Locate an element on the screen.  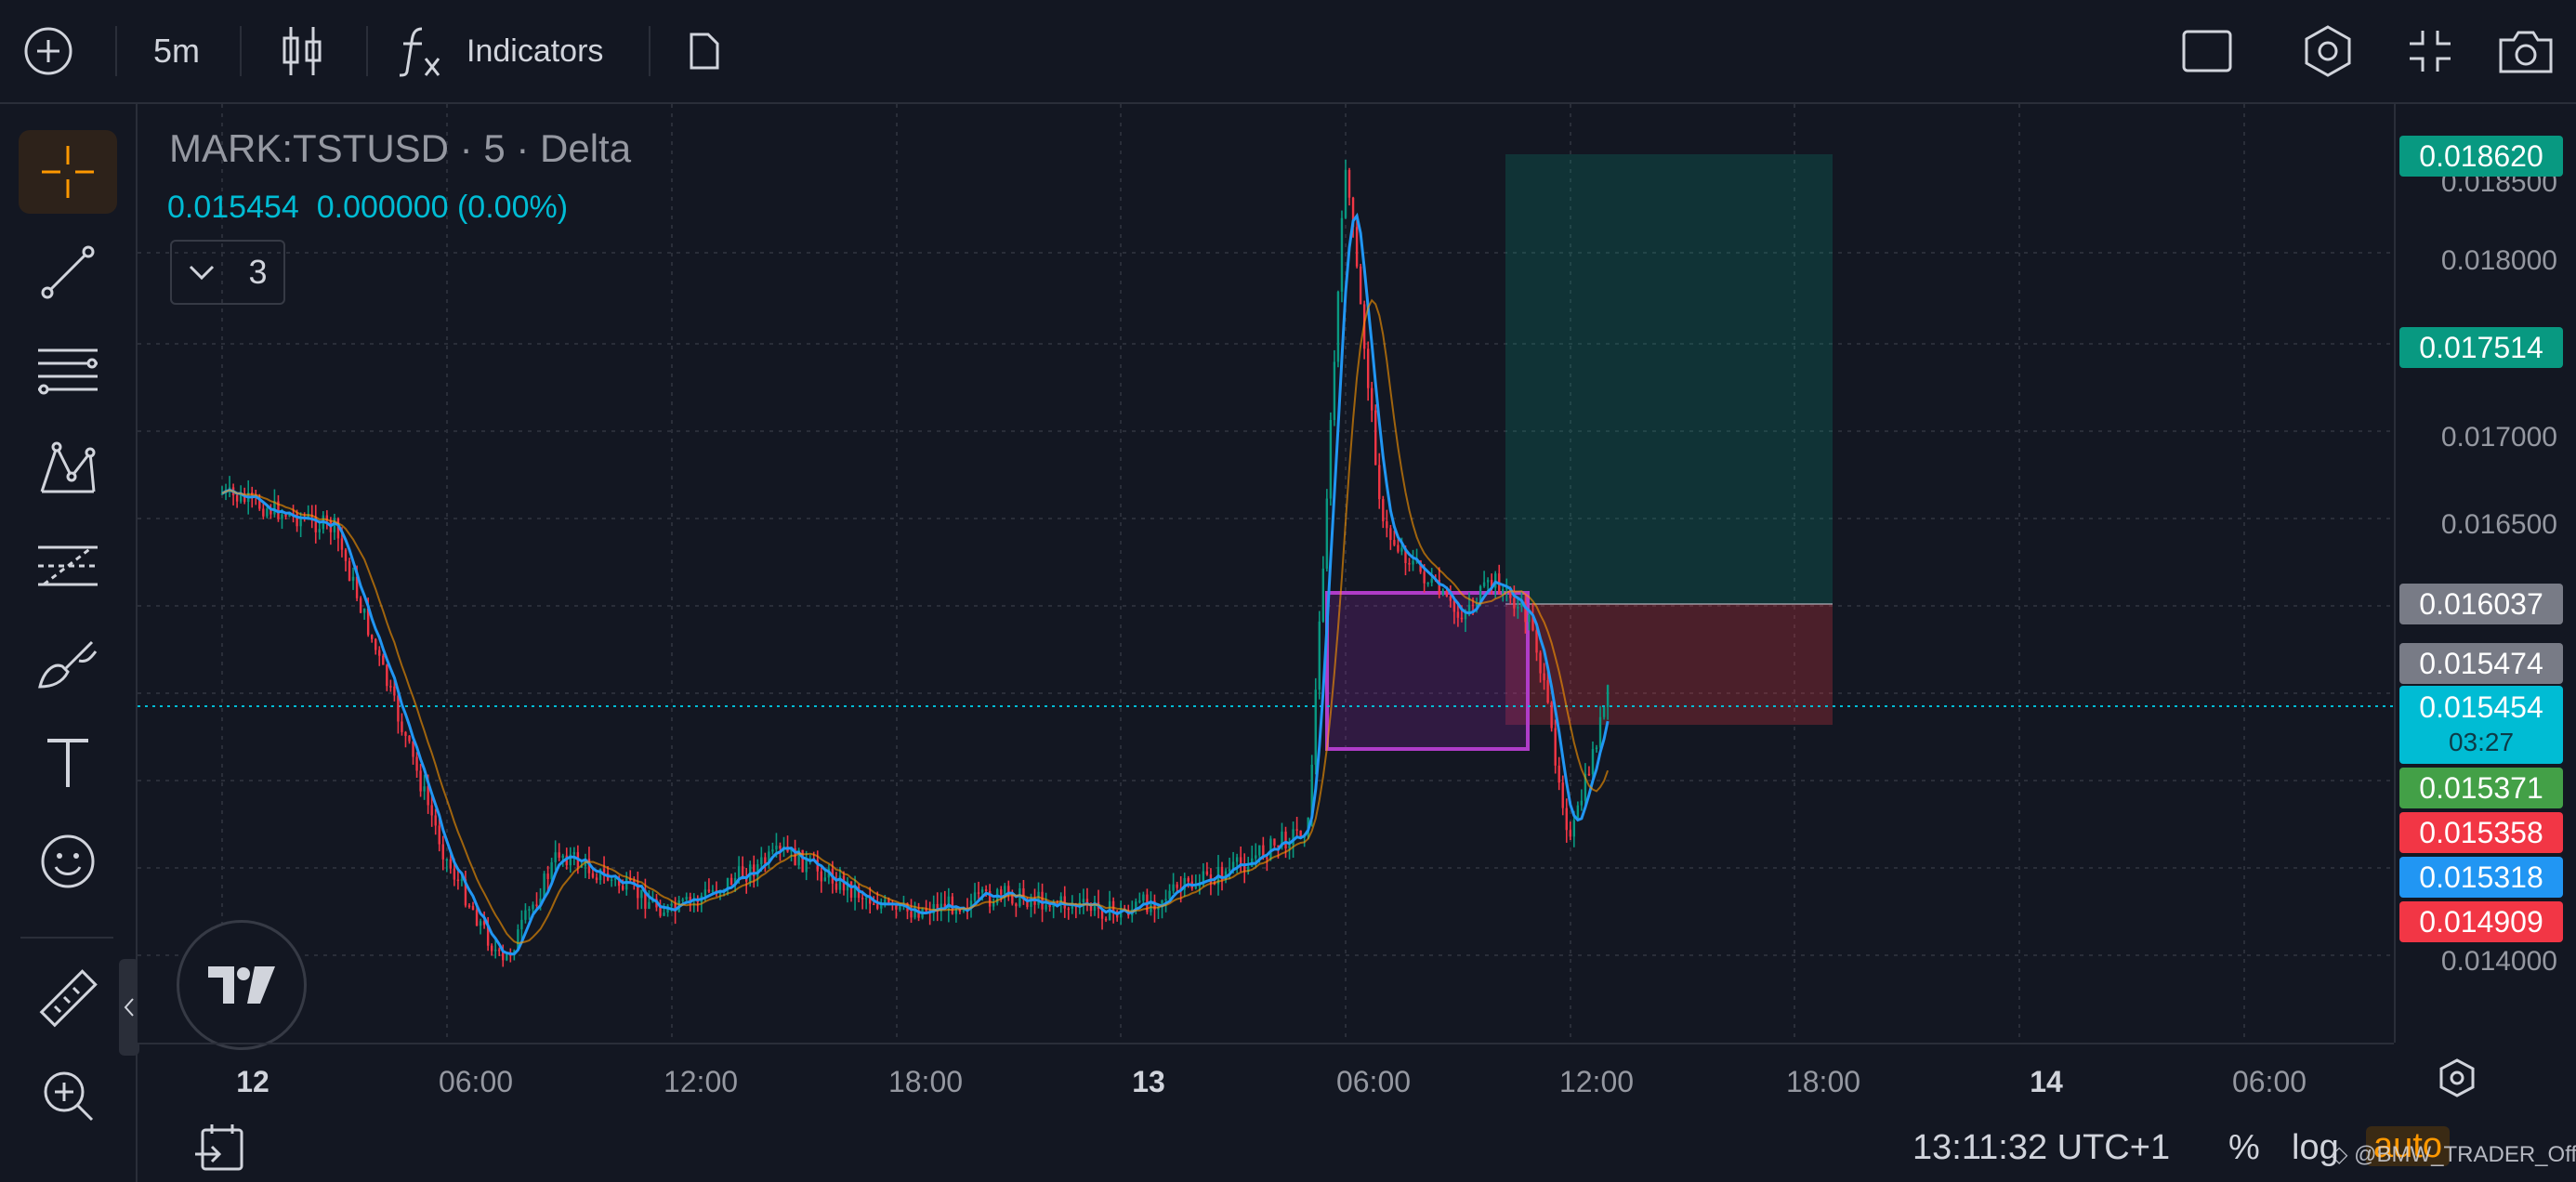
long-position-drawing is located at coordinates (1669, 439).